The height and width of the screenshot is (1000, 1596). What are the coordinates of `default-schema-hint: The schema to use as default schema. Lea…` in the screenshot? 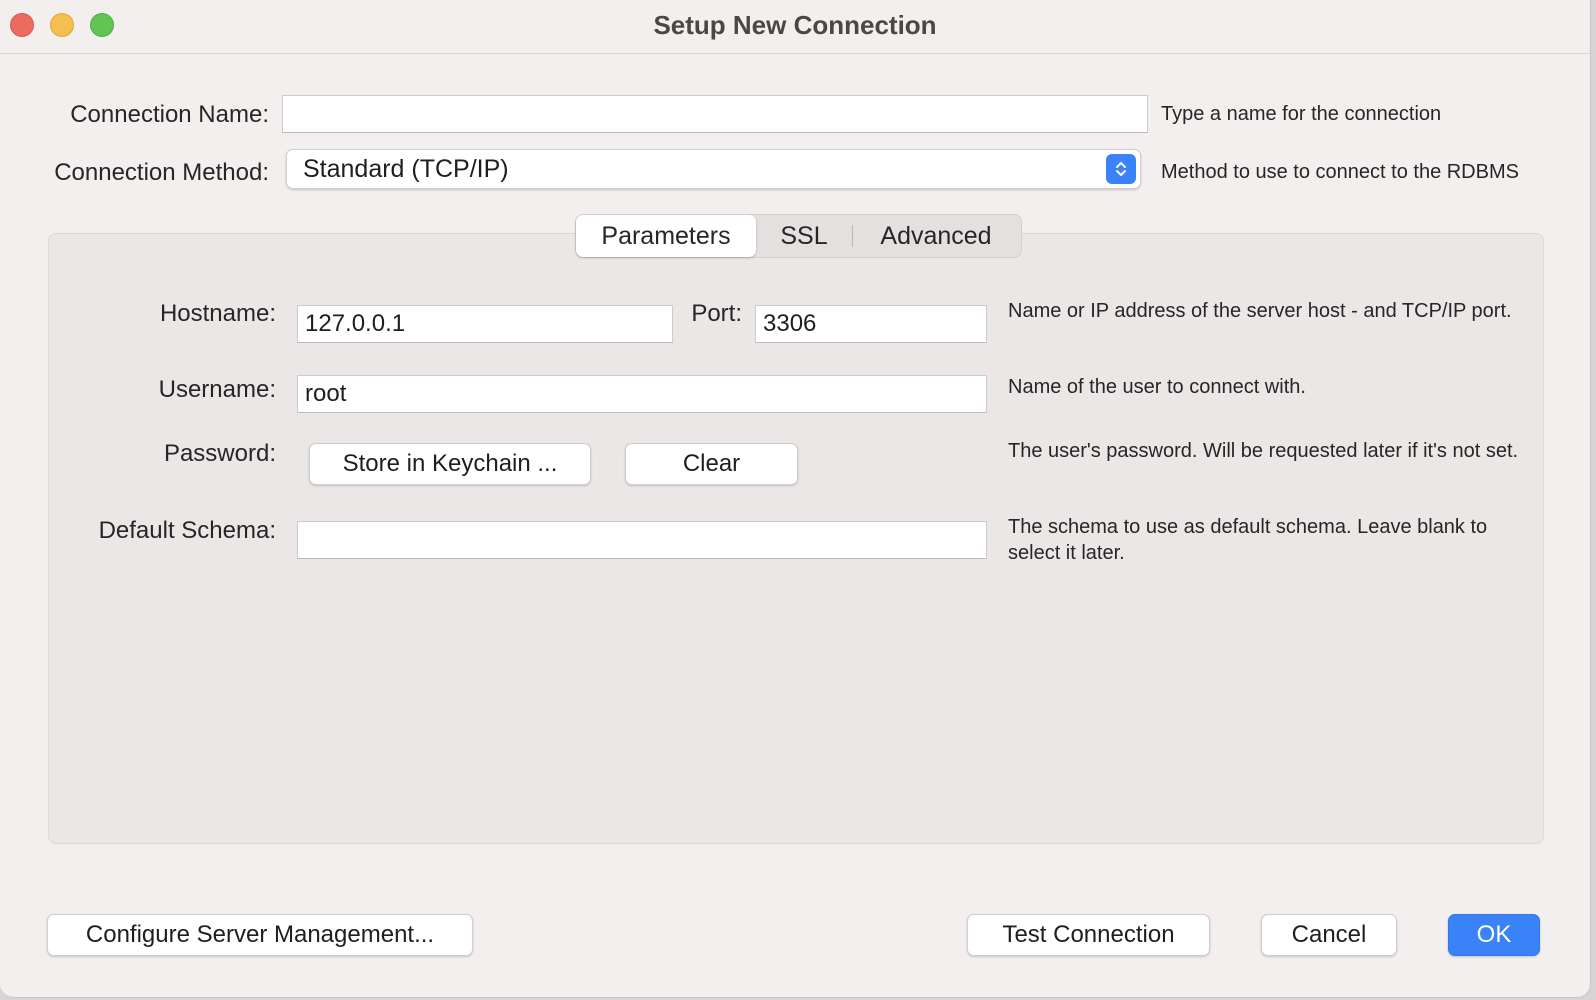 It's located at (1248, 540).